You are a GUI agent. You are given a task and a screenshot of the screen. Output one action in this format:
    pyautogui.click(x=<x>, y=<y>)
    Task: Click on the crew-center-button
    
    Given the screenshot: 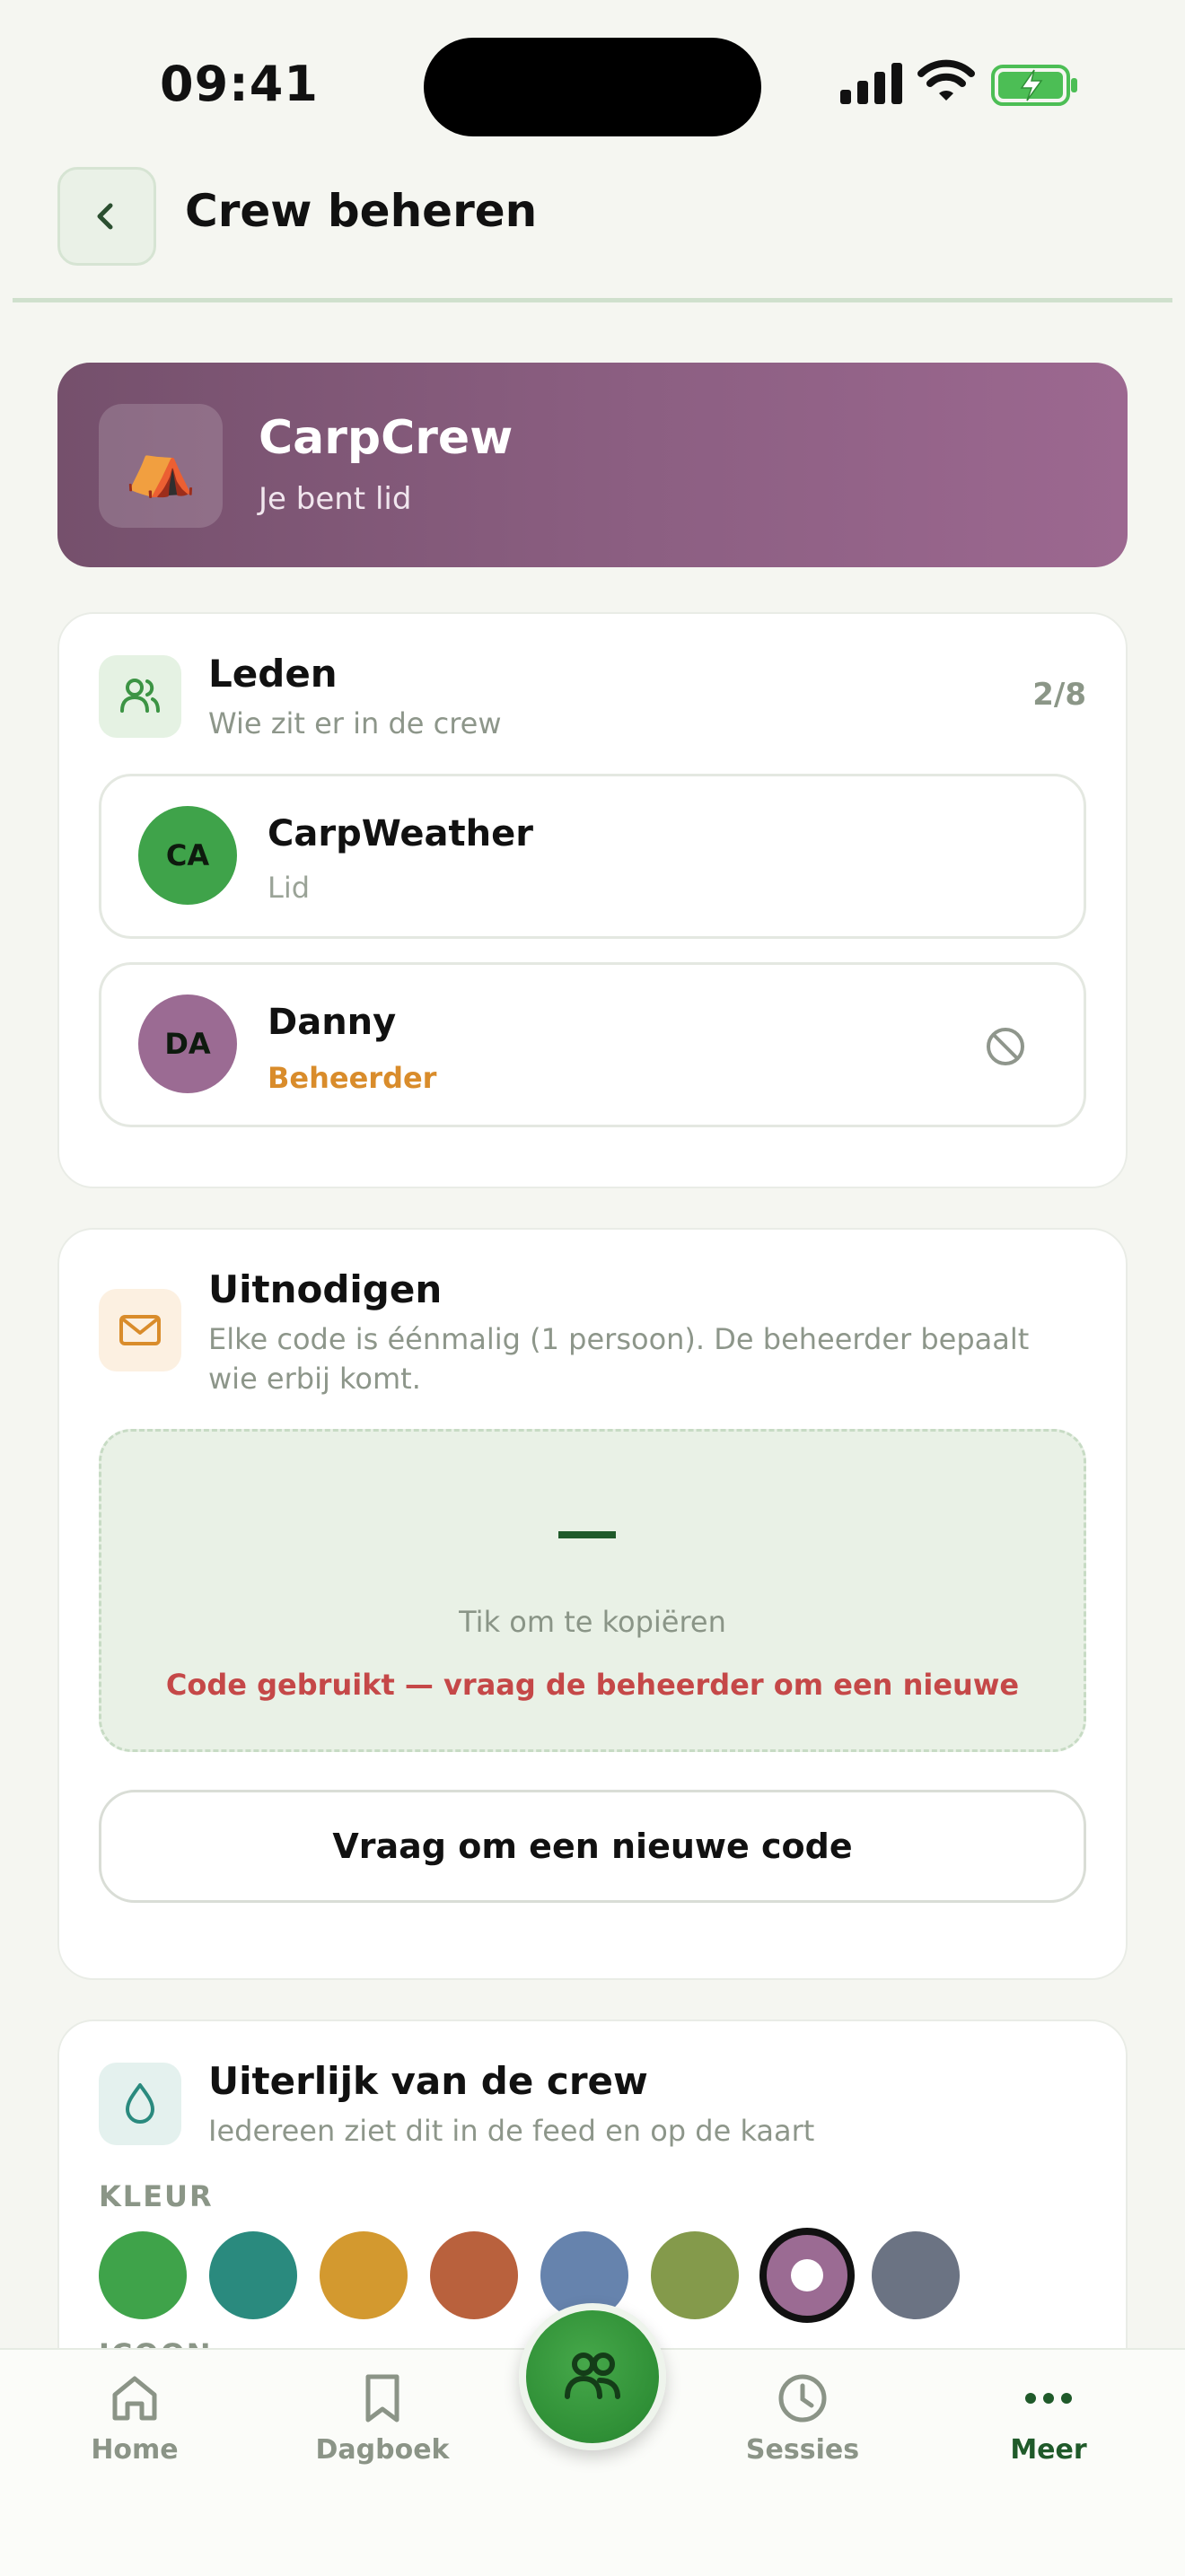 What is the action you would take?
    pyautogui.click(x=592, y=2376)
    